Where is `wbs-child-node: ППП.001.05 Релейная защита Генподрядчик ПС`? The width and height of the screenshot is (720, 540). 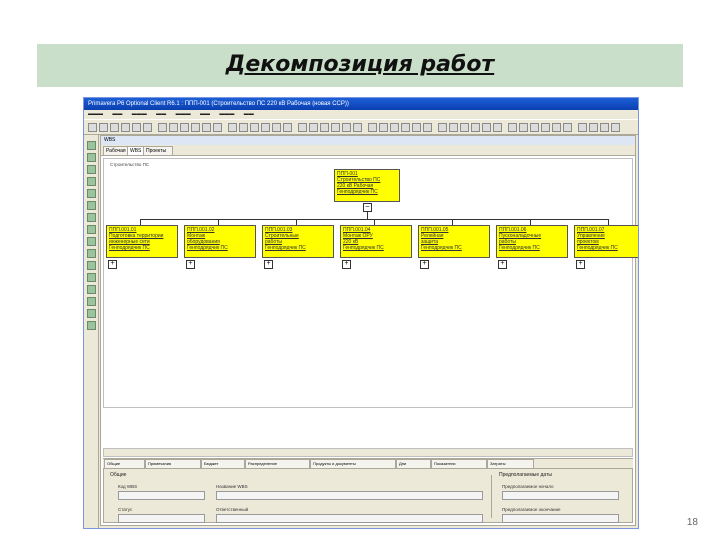
wbs-child-node: ППП.001.05 Релейная защита Генподрядчик ПС is located at coordinates (454, 241).